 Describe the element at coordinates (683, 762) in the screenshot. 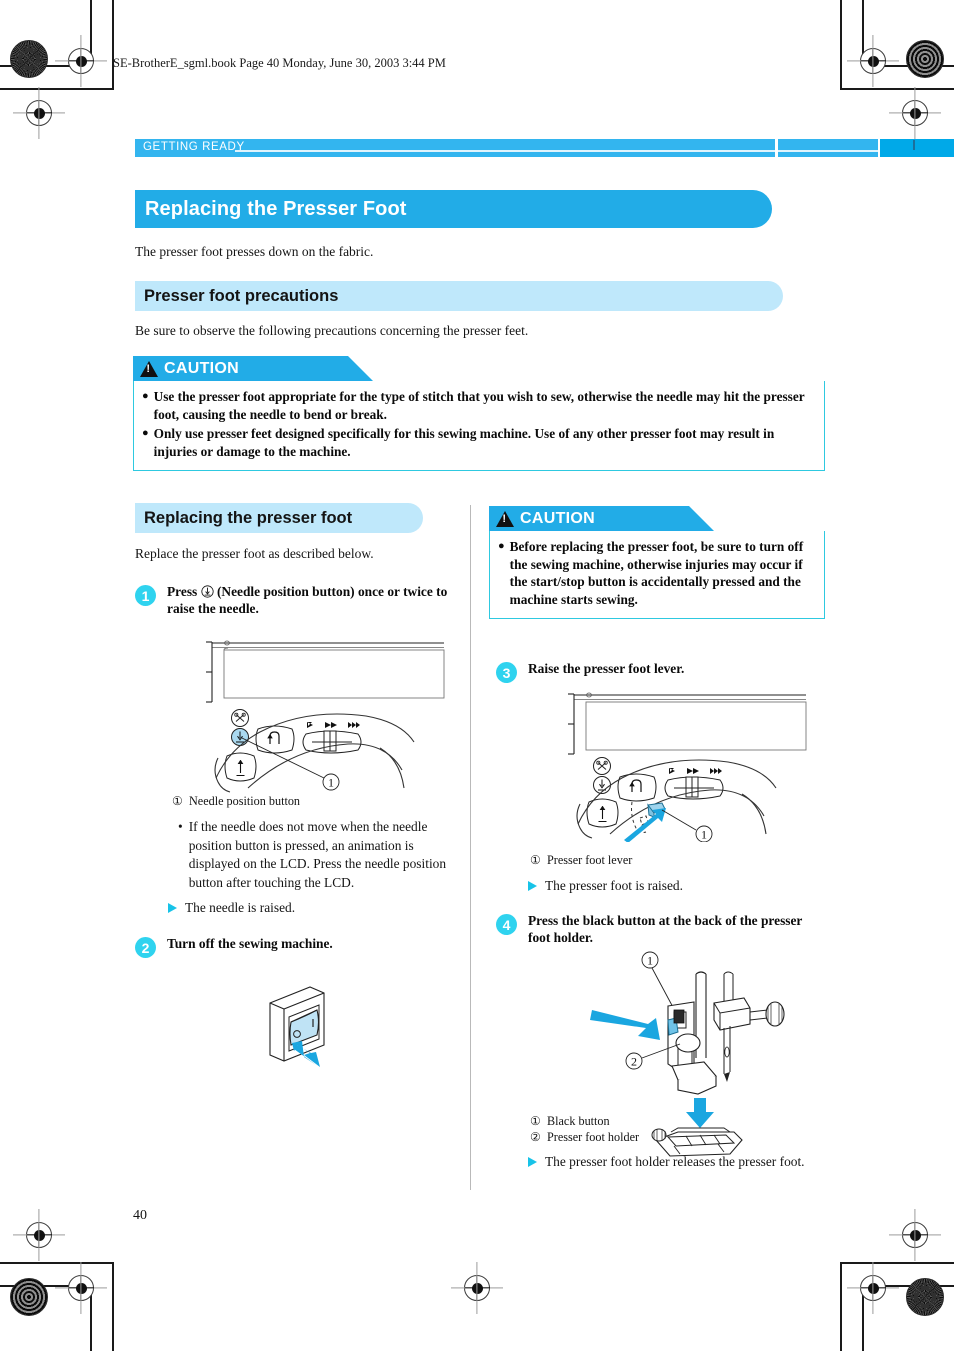

I see `figure-presser-foot-lever: 1` at that location.